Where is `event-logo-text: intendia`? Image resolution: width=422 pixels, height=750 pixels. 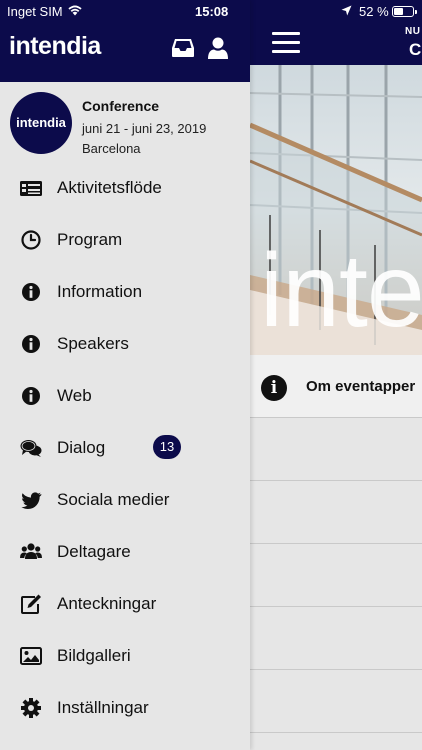 event-logo-text: intendia is located at coordinates (41, 122).